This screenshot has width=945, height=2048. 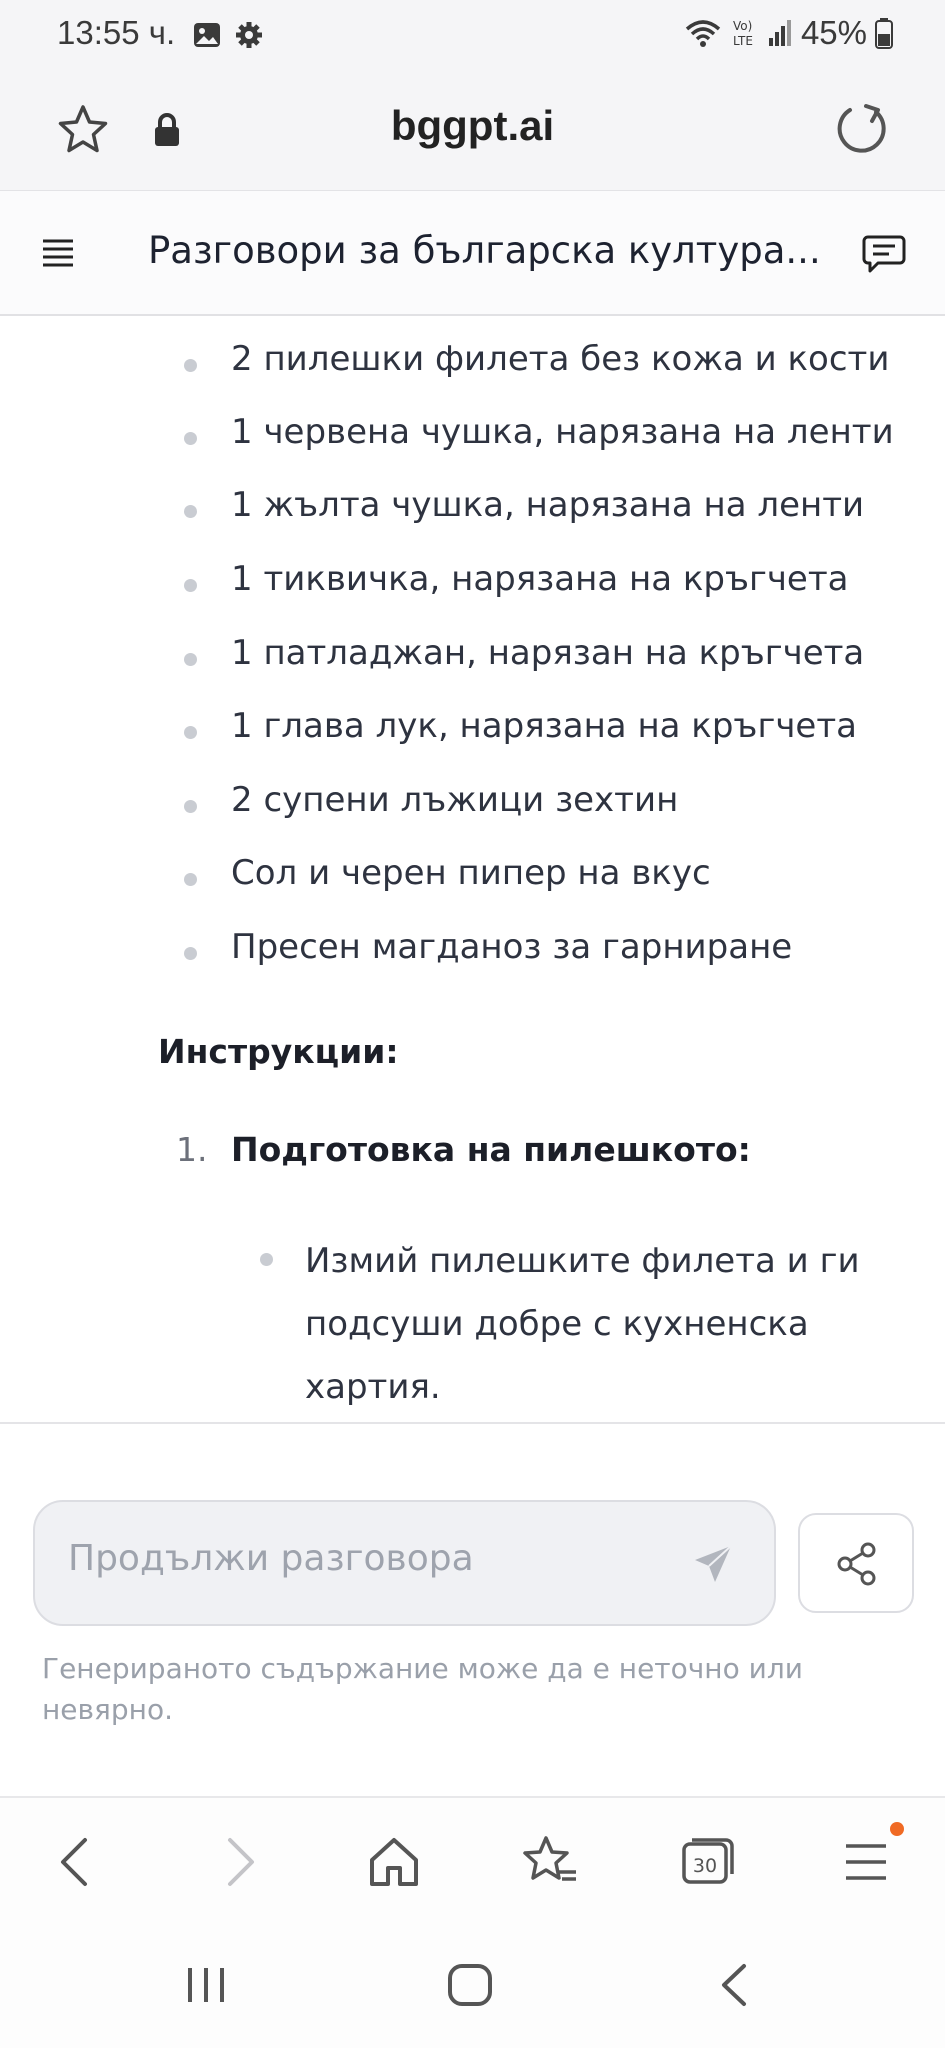 What do you see at coordinates (862, 130) in the screenshot?
I see `reload-icon` at bounding box center [862, 130].